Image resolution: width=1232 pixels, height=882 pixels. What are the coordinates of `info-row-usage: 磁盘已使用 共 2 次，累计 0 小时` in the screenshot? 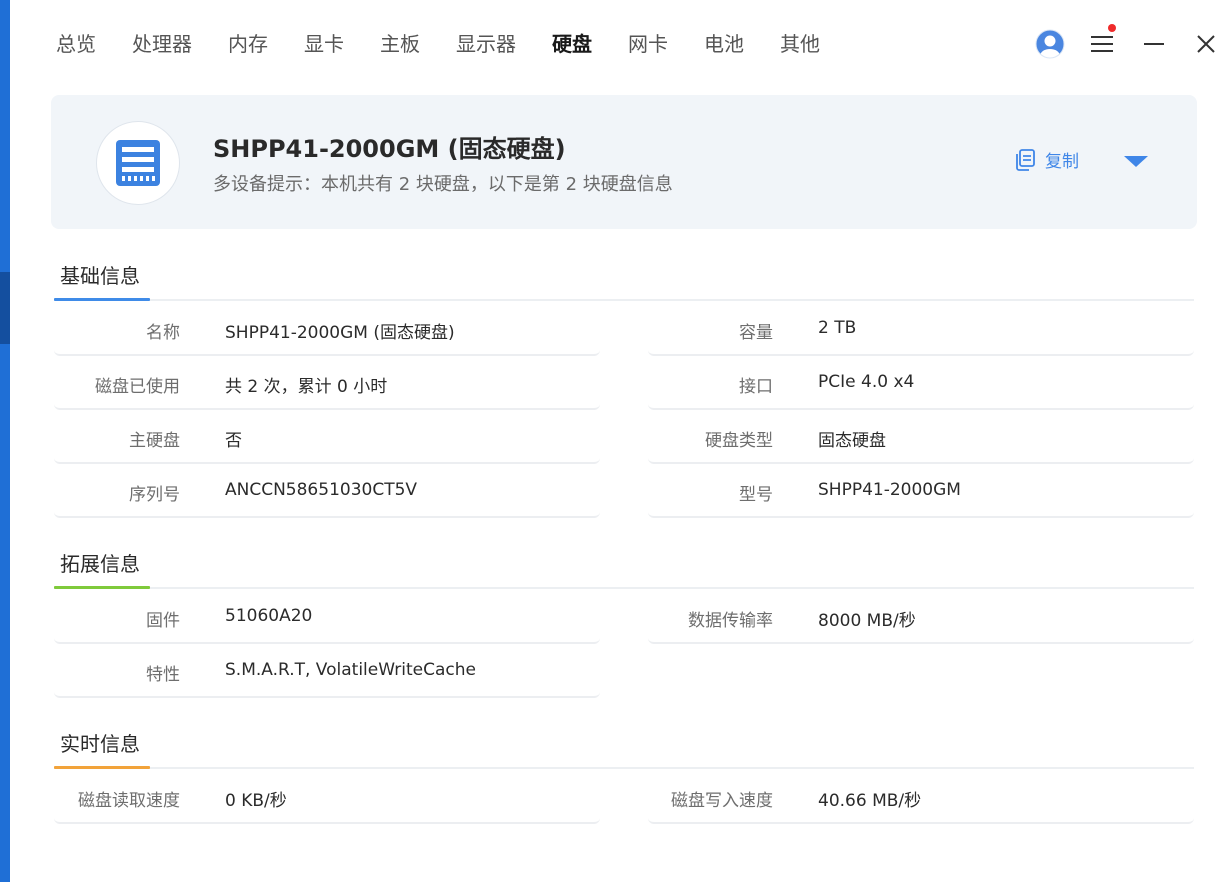 It's located at (327, 383).